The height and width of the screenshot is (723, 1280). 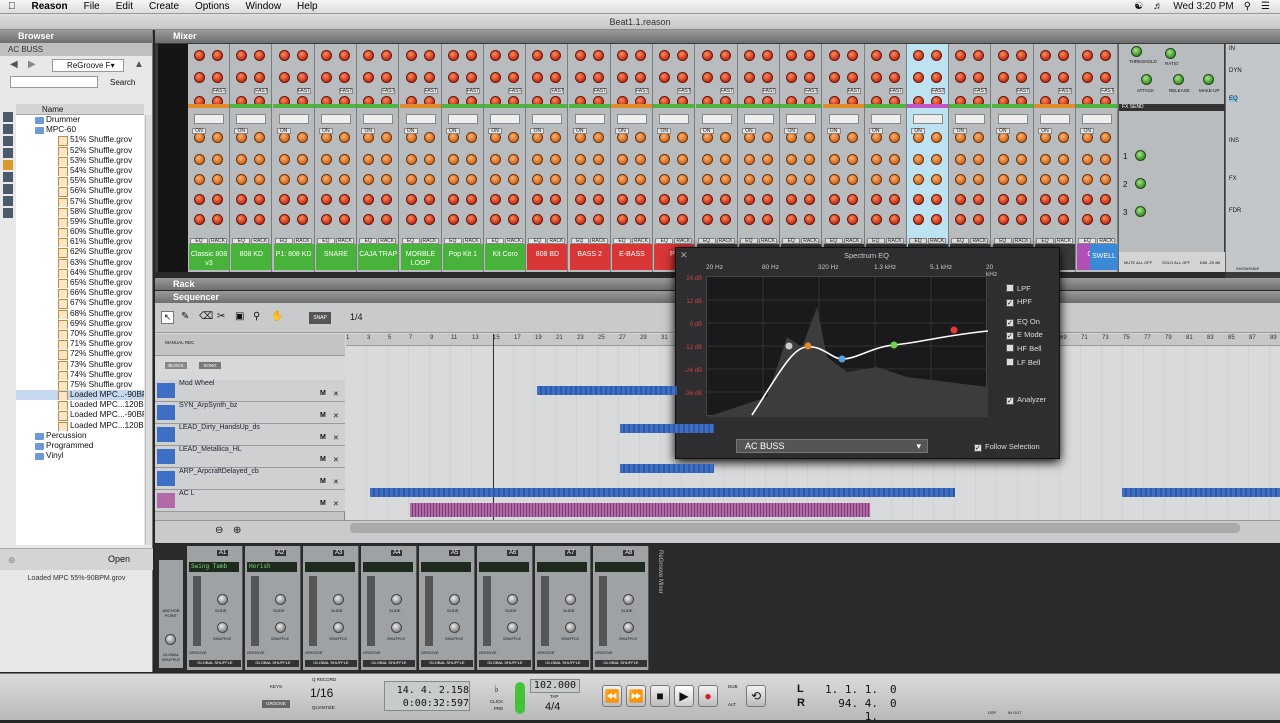 What do you see at coordinates (607, 390) in the screenshot?
I see `note-clip` at bounding box center [607, 390].